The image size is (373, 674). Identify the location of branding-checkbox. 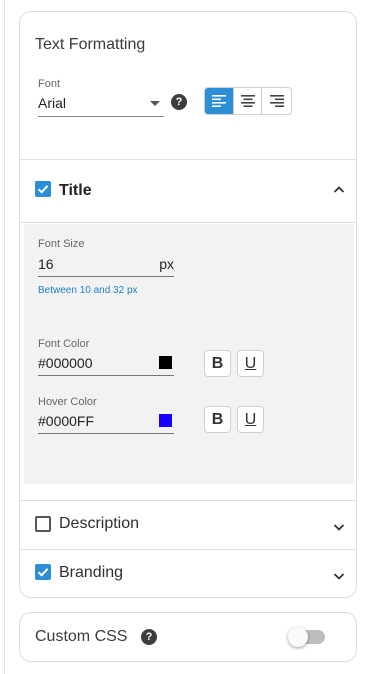
(43, 572).